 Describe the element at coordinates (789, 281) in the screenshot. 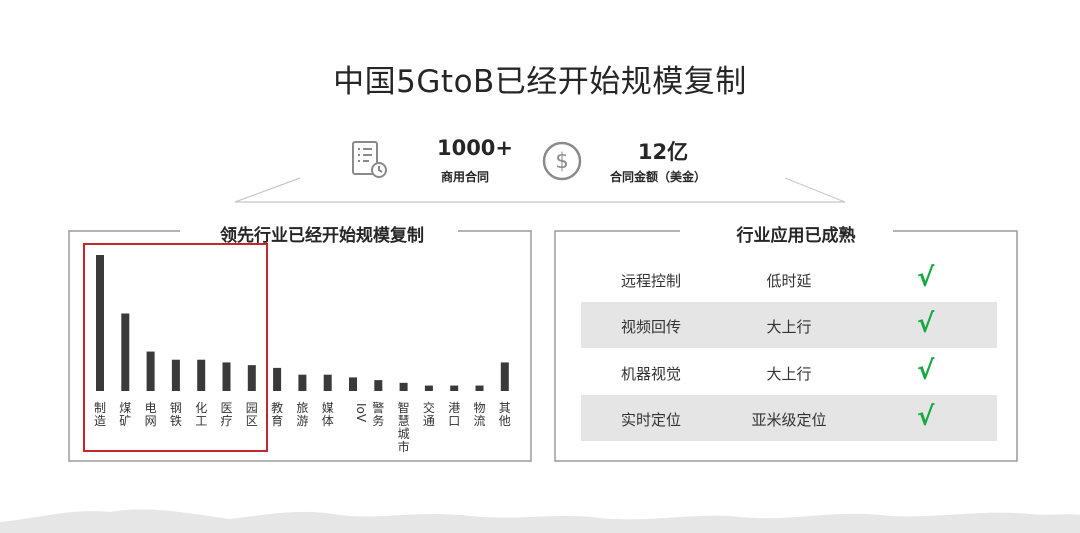

I see `table-cell-feature: 低时延` at that location.